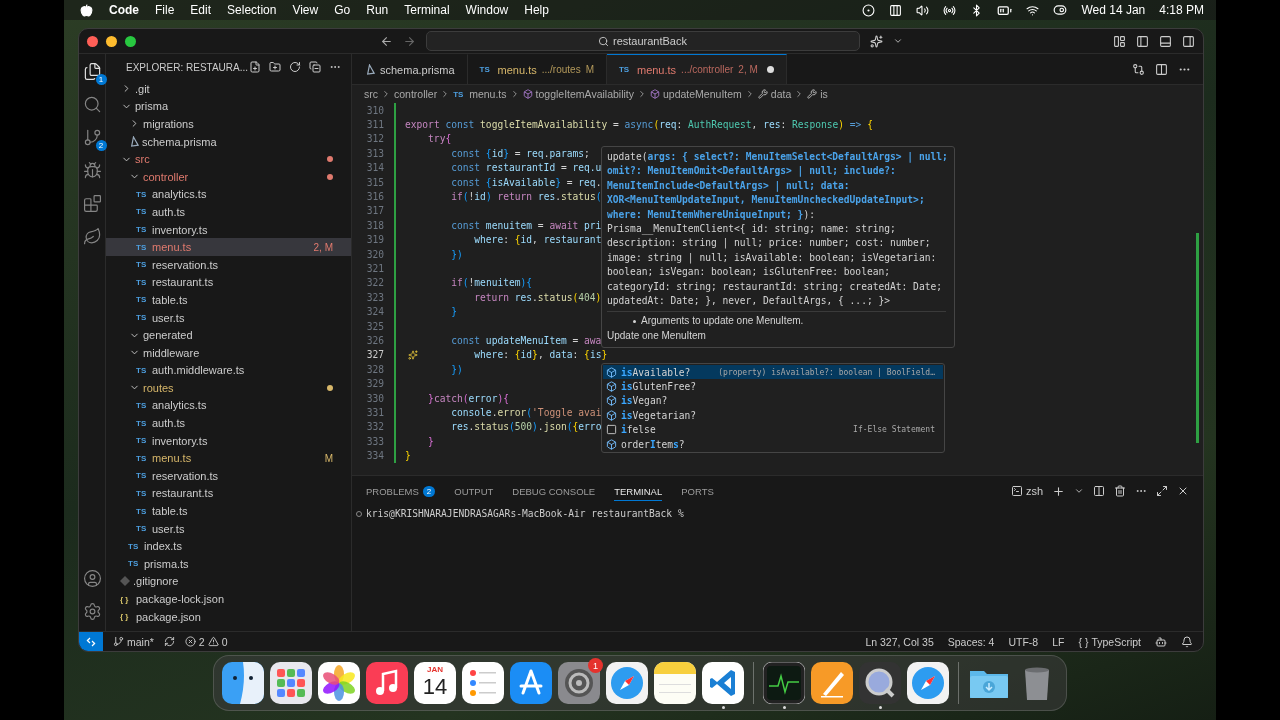 This screenshot has width=1280, height=720. Describe the element at coordinates (387, 683) in the screenshot. I see `music-note-icon` at that location.